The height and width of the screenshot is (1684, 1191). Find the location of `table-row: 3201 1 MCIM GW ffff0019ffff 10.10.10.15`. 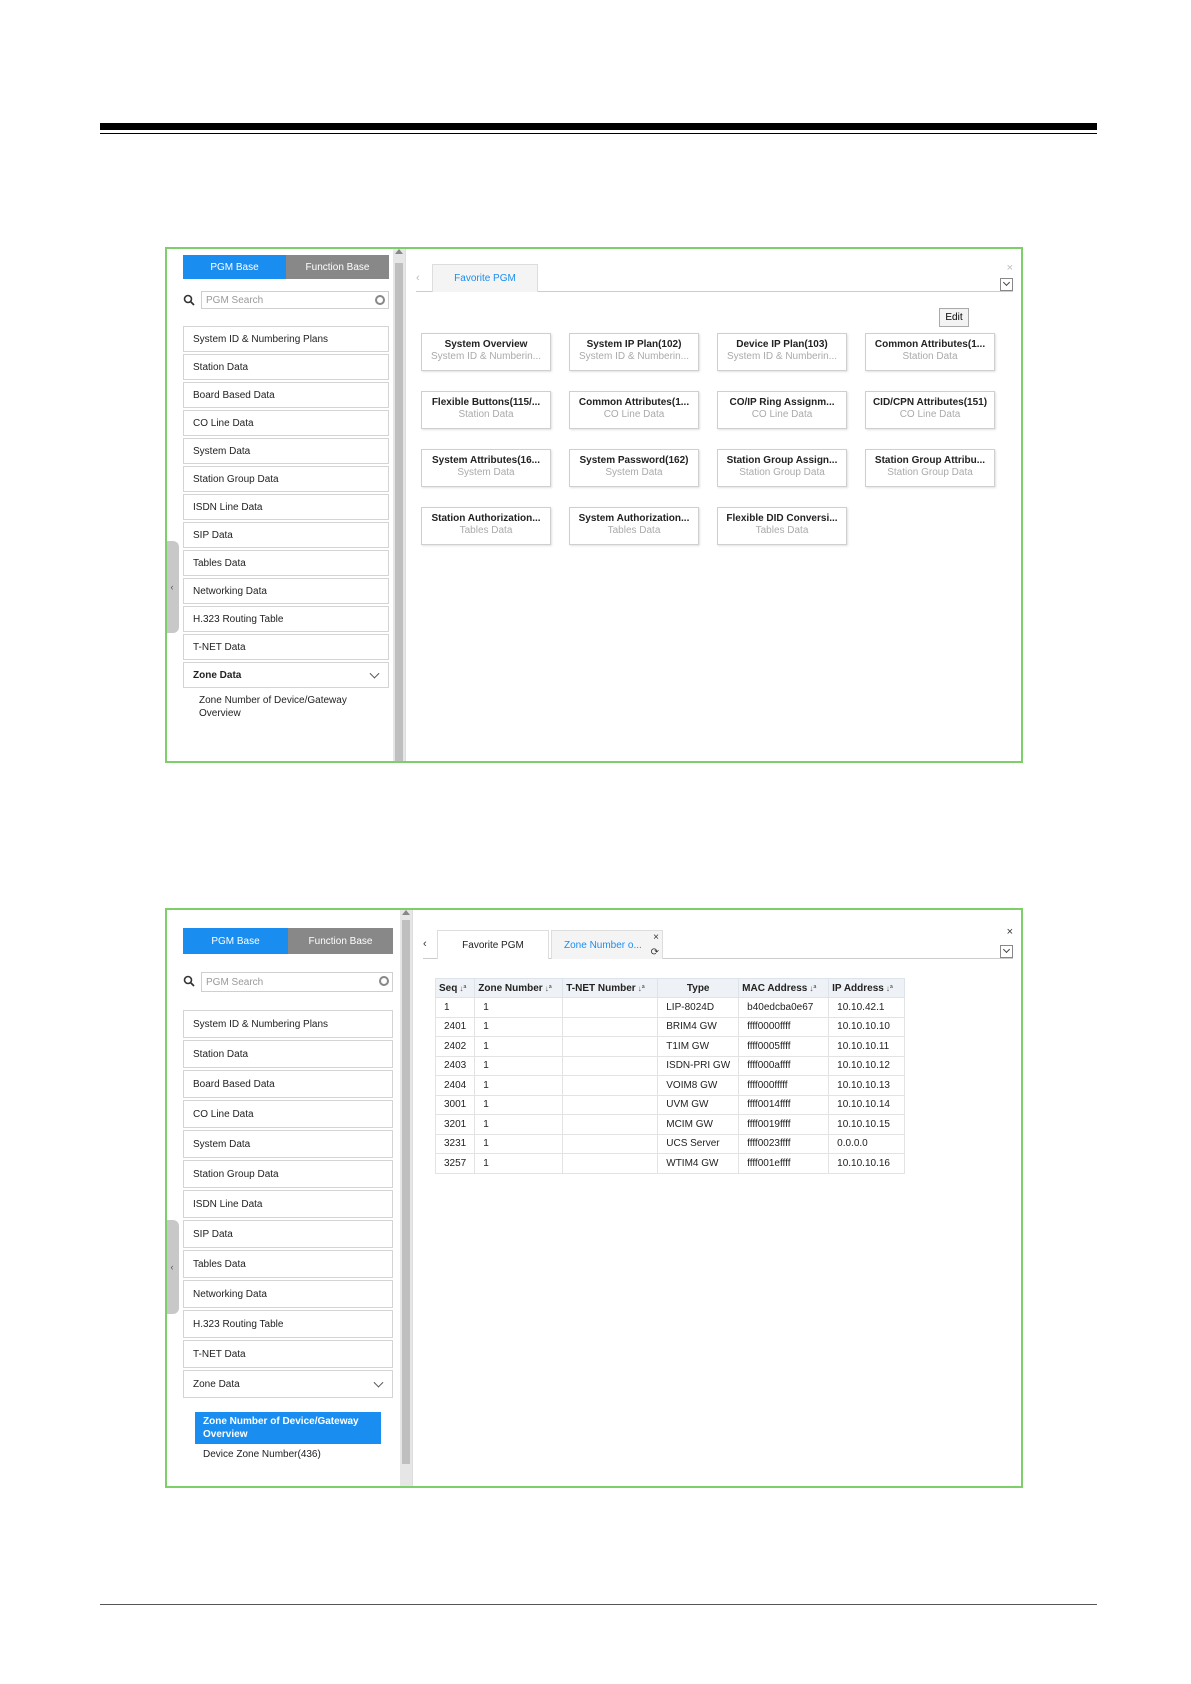

table-row: 3201 1 MCIM GW ffff0019ffff 10.10.10.15 is located at coordinates (670, 1124).